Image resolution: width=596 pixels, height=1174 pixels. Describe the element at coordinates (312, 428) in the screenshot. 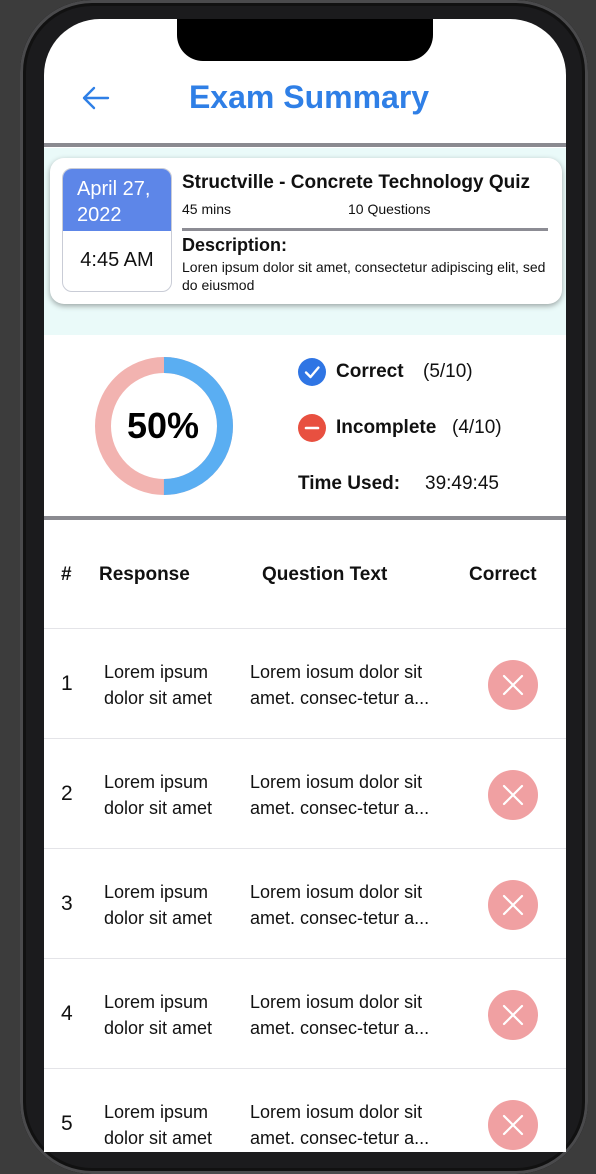

I see `minus-icon` at that location.